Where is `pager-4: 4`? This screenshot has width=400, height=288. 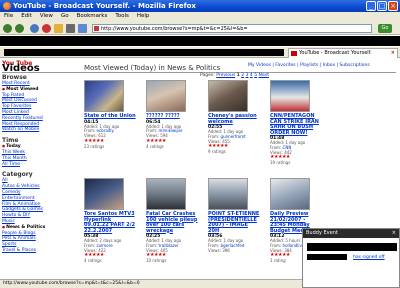 pager-4: 4 is located at coordinates (251, 75).